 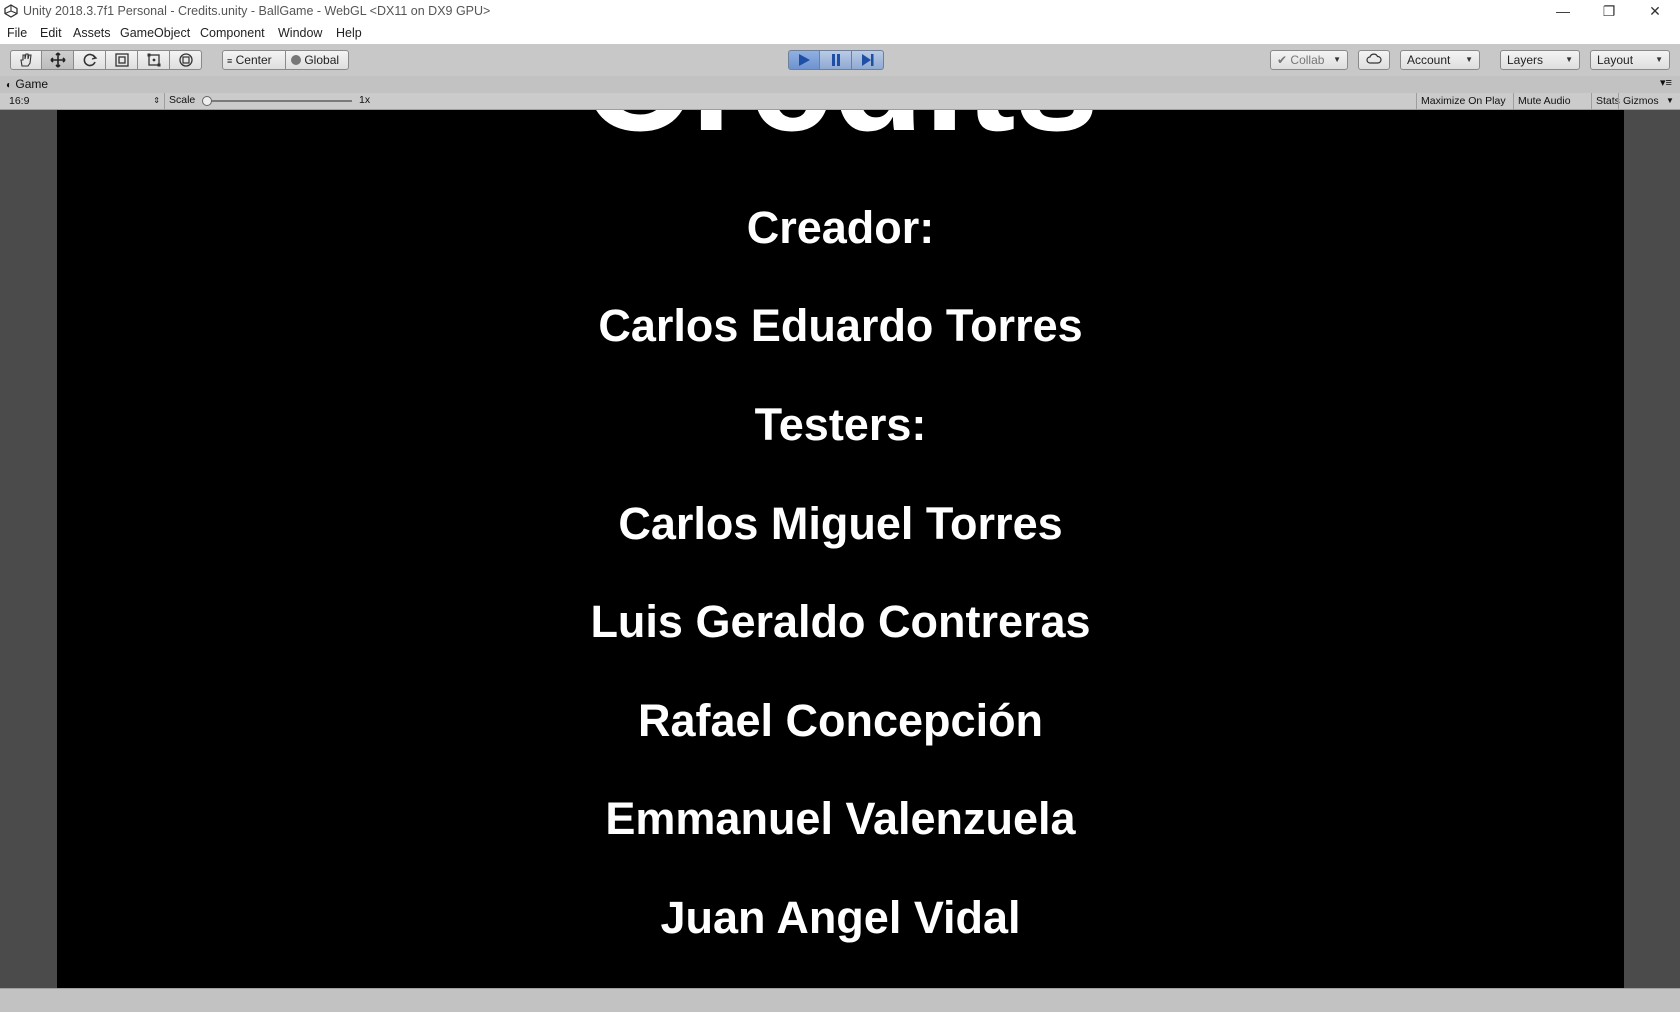 I want to click on layers-dropdown: Layers ▼, so click(x=1540, y=60).